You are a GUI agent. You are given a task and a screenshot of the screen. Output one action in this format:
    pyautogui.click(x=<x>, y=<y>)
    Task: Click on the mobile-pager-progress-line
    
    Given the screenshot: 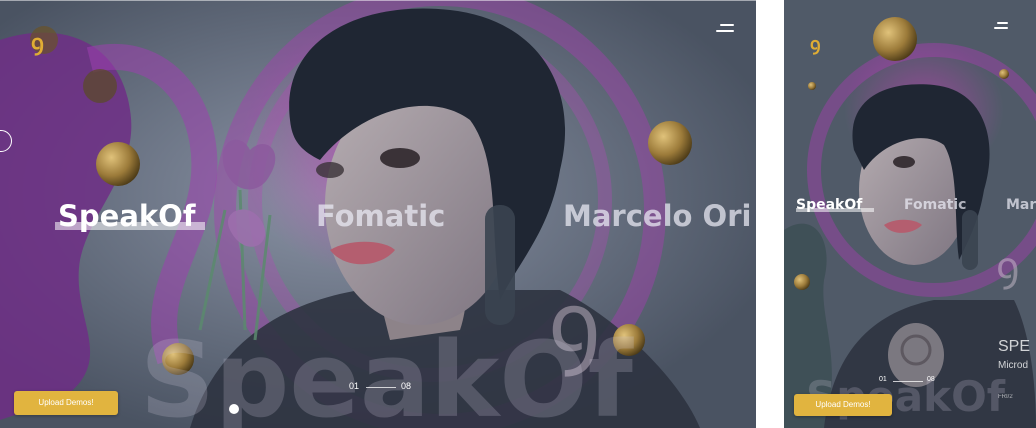 What is the action you would take?
    pyautogui.click(x=908, y=381)
    